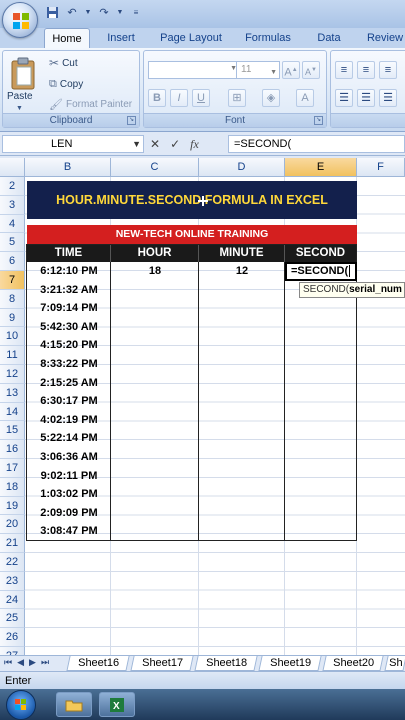 The image size is (405, 720). Describe the element at coordinates (69, 531) in the screenshot. I see `time-cell: 3:08:47 PM` at that location.